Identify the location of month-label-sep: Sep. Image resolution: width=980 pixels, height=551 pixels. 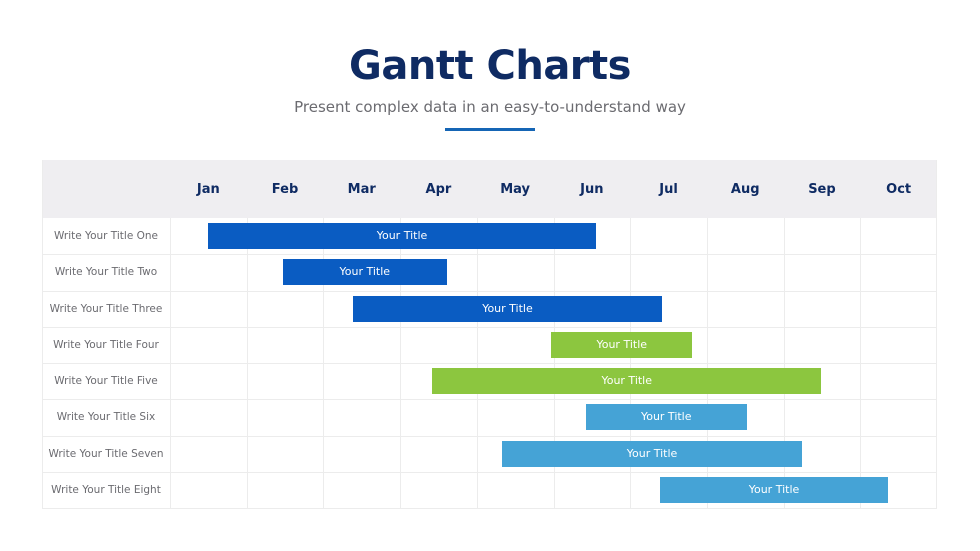
(822, 189).